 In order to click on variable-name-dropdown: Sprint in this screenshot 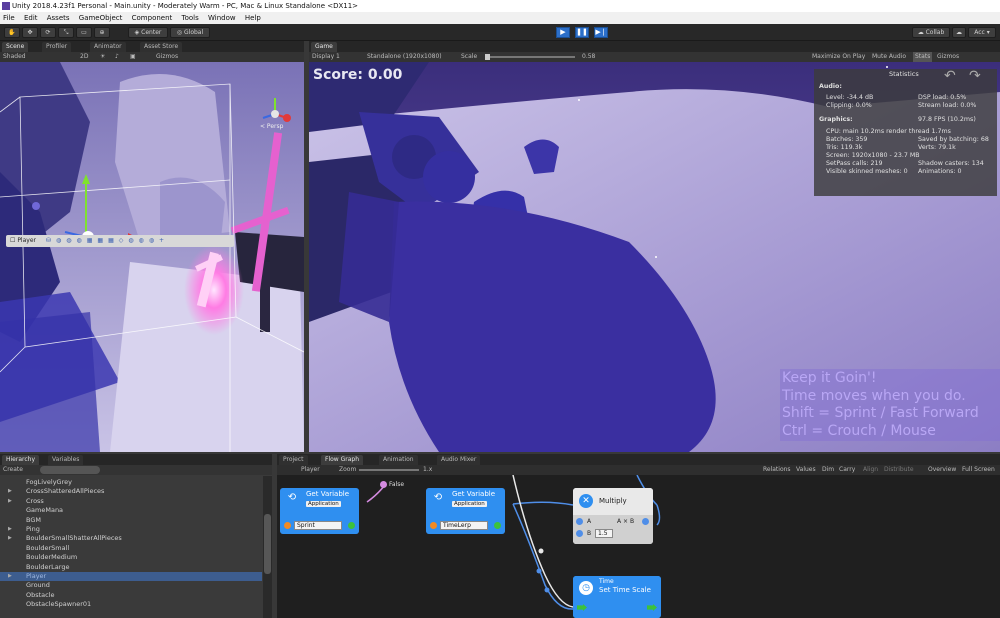, I will do `click(318, 525)`.